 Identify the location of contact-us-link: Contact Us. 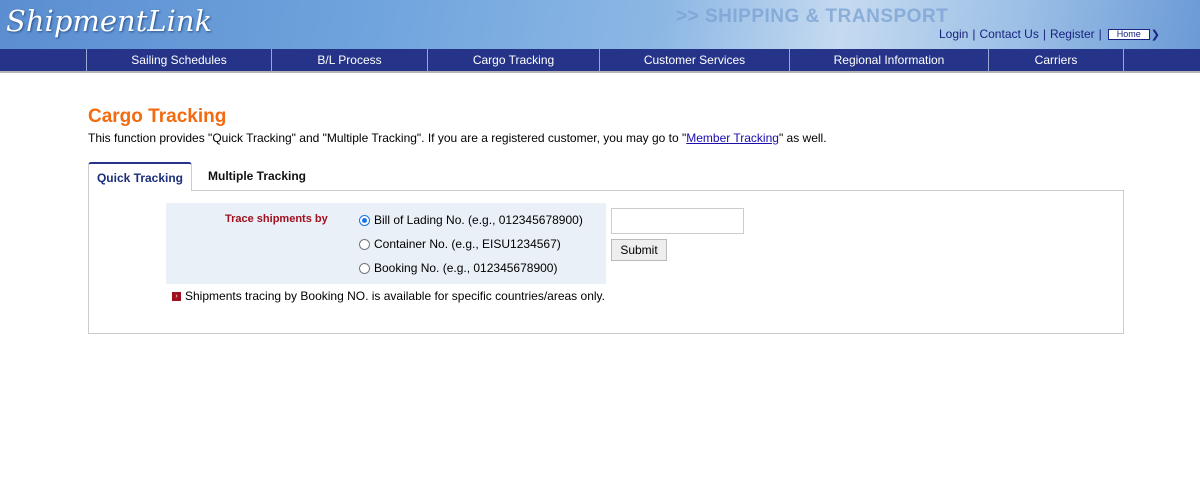
(1008, 34).